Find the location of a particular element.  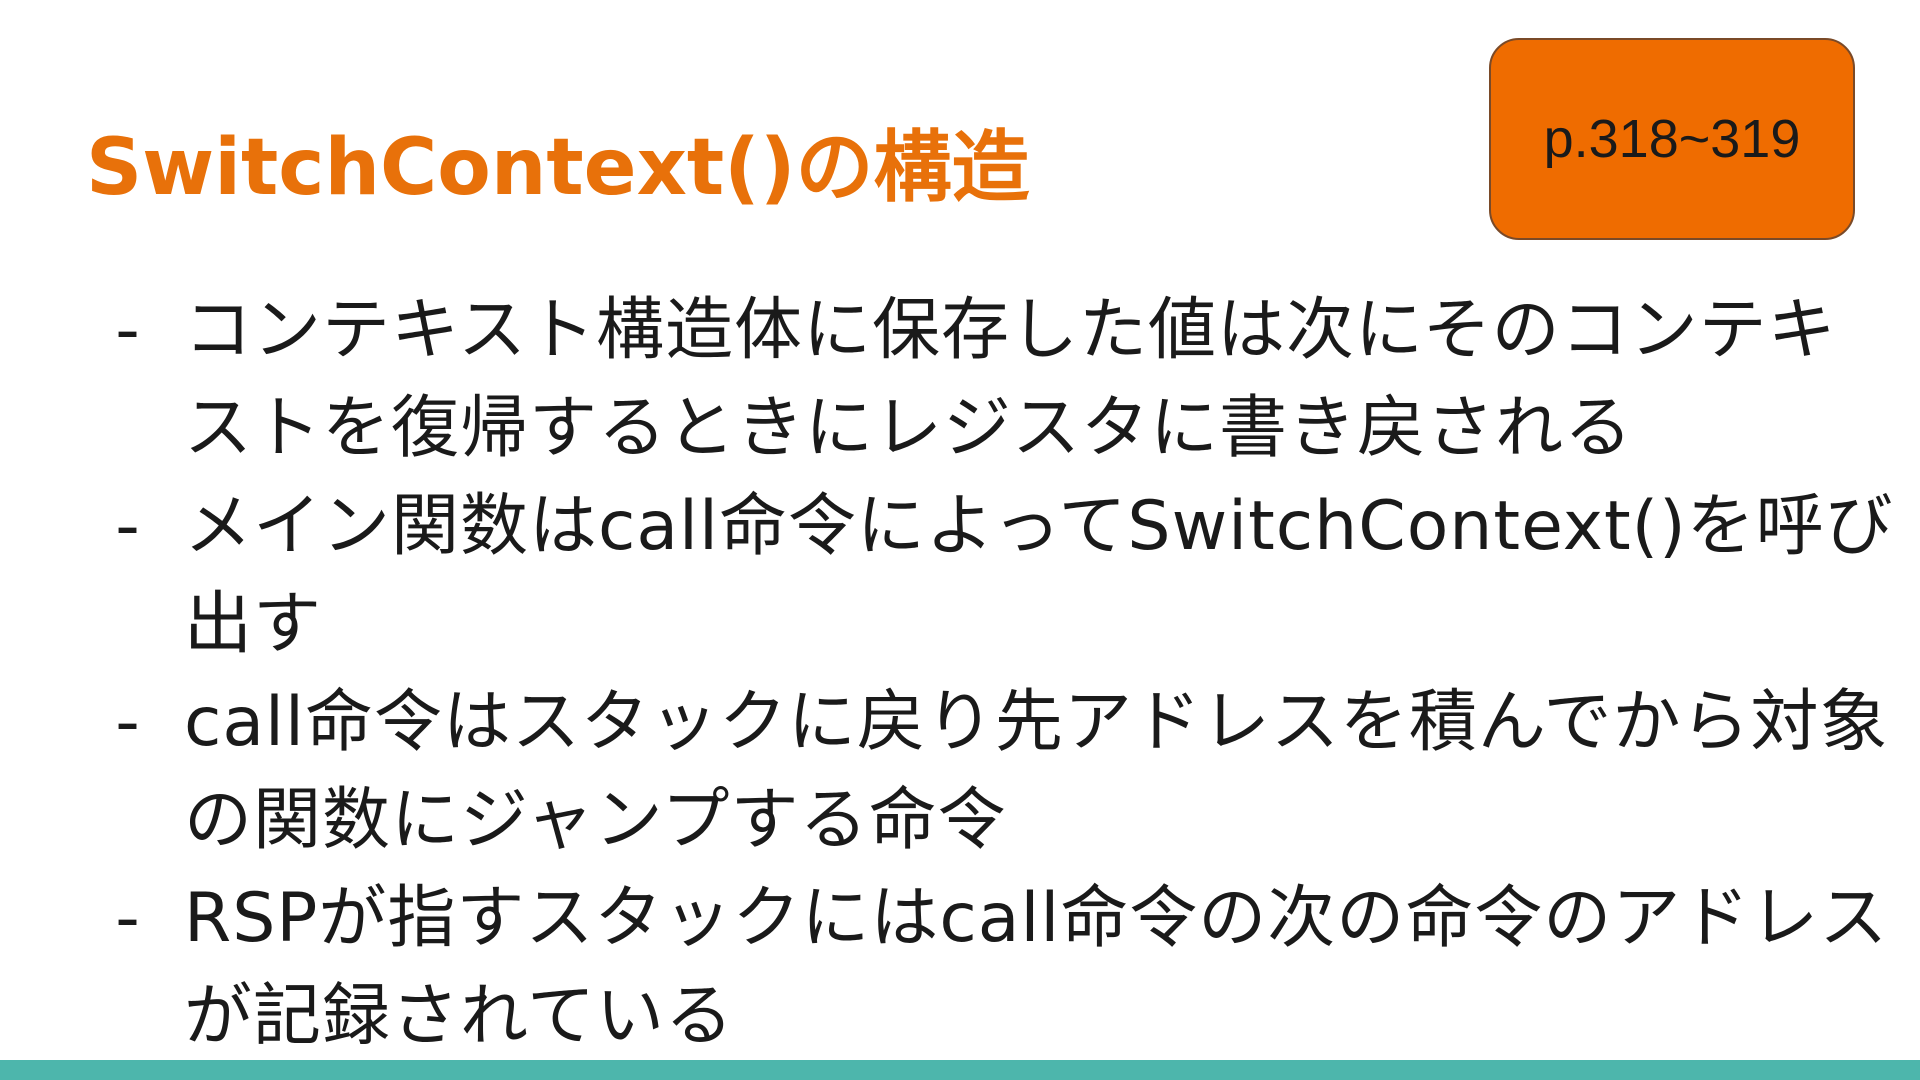

page-reference-badge: p.318~319 is located at coordinates (1672, 139).